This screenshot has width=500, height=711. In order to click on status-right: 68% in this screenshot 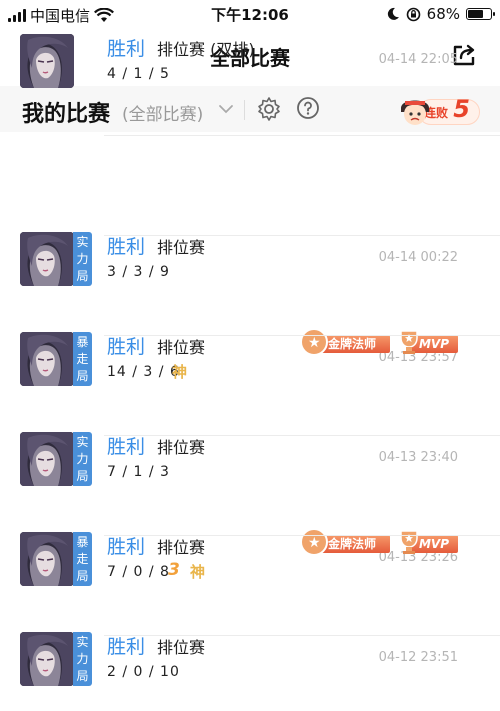, I will do `click(440, 14)`.